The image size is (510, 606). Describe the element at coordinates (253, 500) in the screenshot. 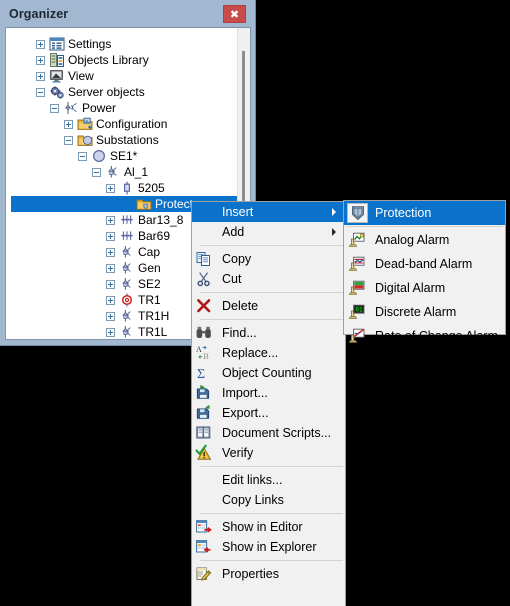

I see `menu-item-label: Copy Links` at that location.